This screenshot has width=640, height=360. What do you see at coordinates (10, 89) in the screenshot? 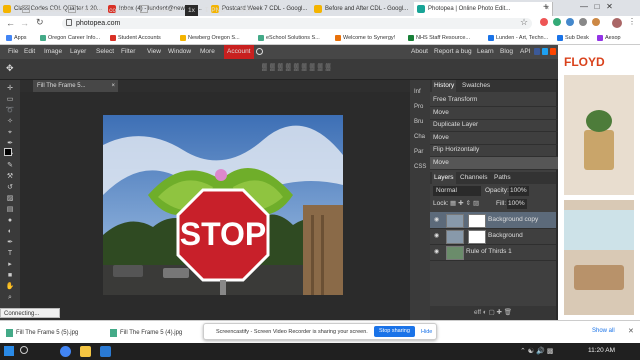
I see `move-tool-icon: ✛` at bounding box center [10, 89].